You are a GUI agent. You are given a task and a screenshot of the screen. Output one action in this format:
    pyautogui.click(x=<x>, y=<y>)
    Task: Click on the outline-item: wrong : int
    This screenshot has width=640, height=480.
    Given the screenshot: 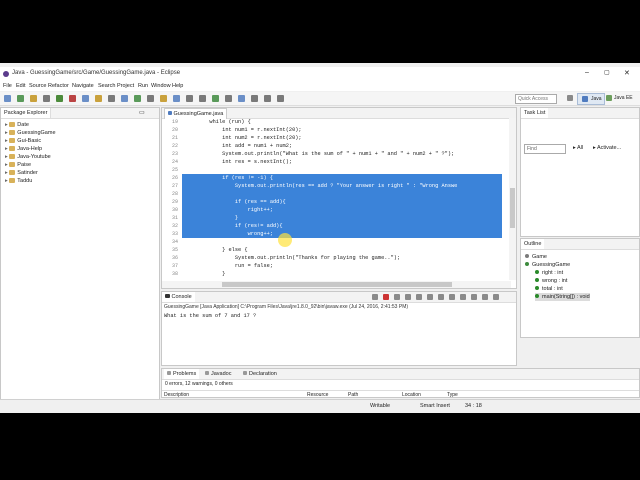 What is the action you would take?
    pyautogui.click(x=551, y=281)
    